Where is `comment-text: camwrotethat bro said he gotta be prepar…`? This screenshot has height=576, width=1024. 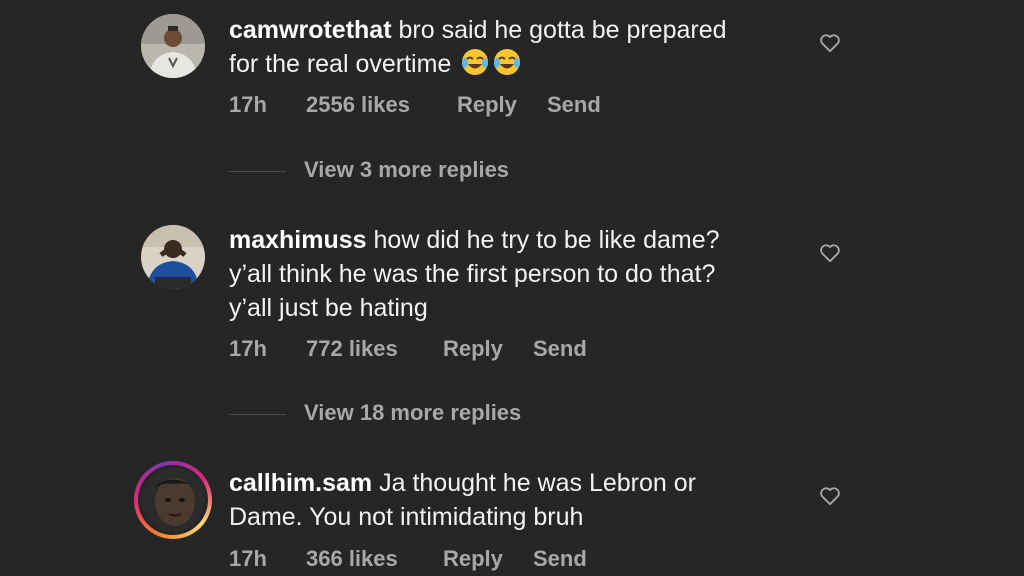 comment-text: camwrotethat bro said he gotta be prepar… is located at coordinates (514, 47).